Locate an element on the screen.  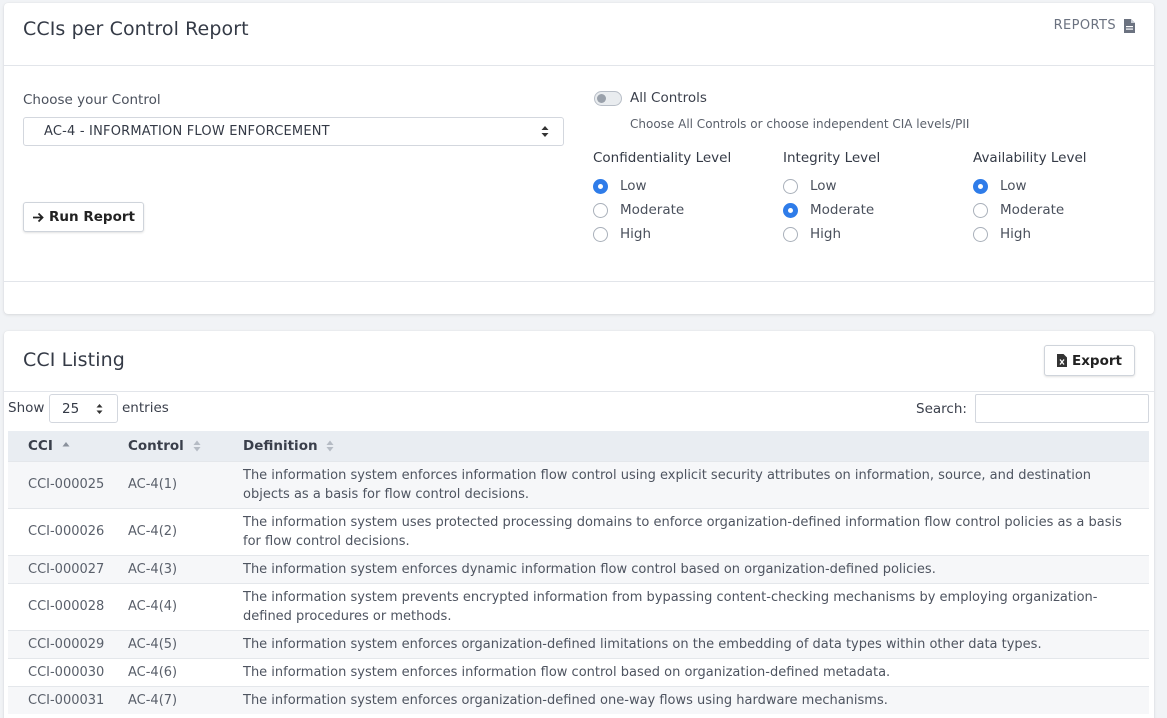
availability-group: Availability Level Low Moderate High is located at coordinates (1030, 198).